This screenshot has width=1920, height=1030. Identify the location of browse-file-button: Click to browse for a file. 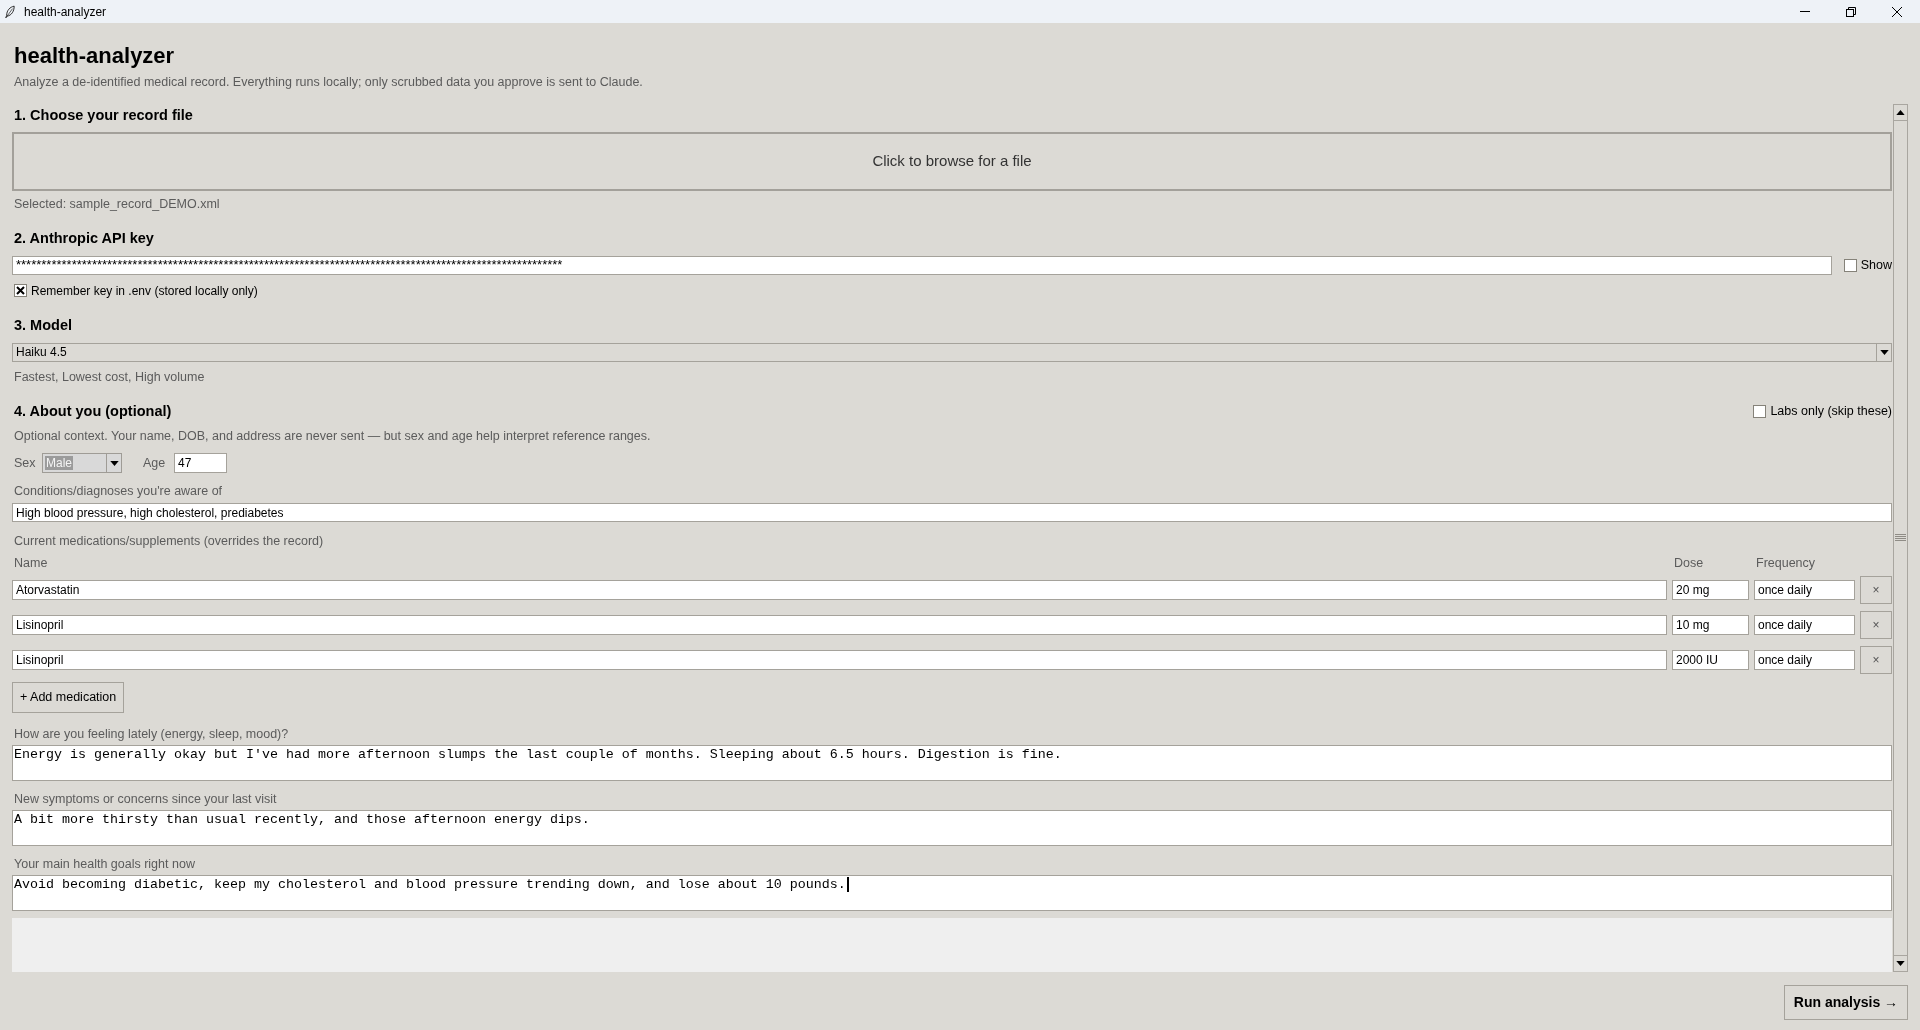
(952, 161).